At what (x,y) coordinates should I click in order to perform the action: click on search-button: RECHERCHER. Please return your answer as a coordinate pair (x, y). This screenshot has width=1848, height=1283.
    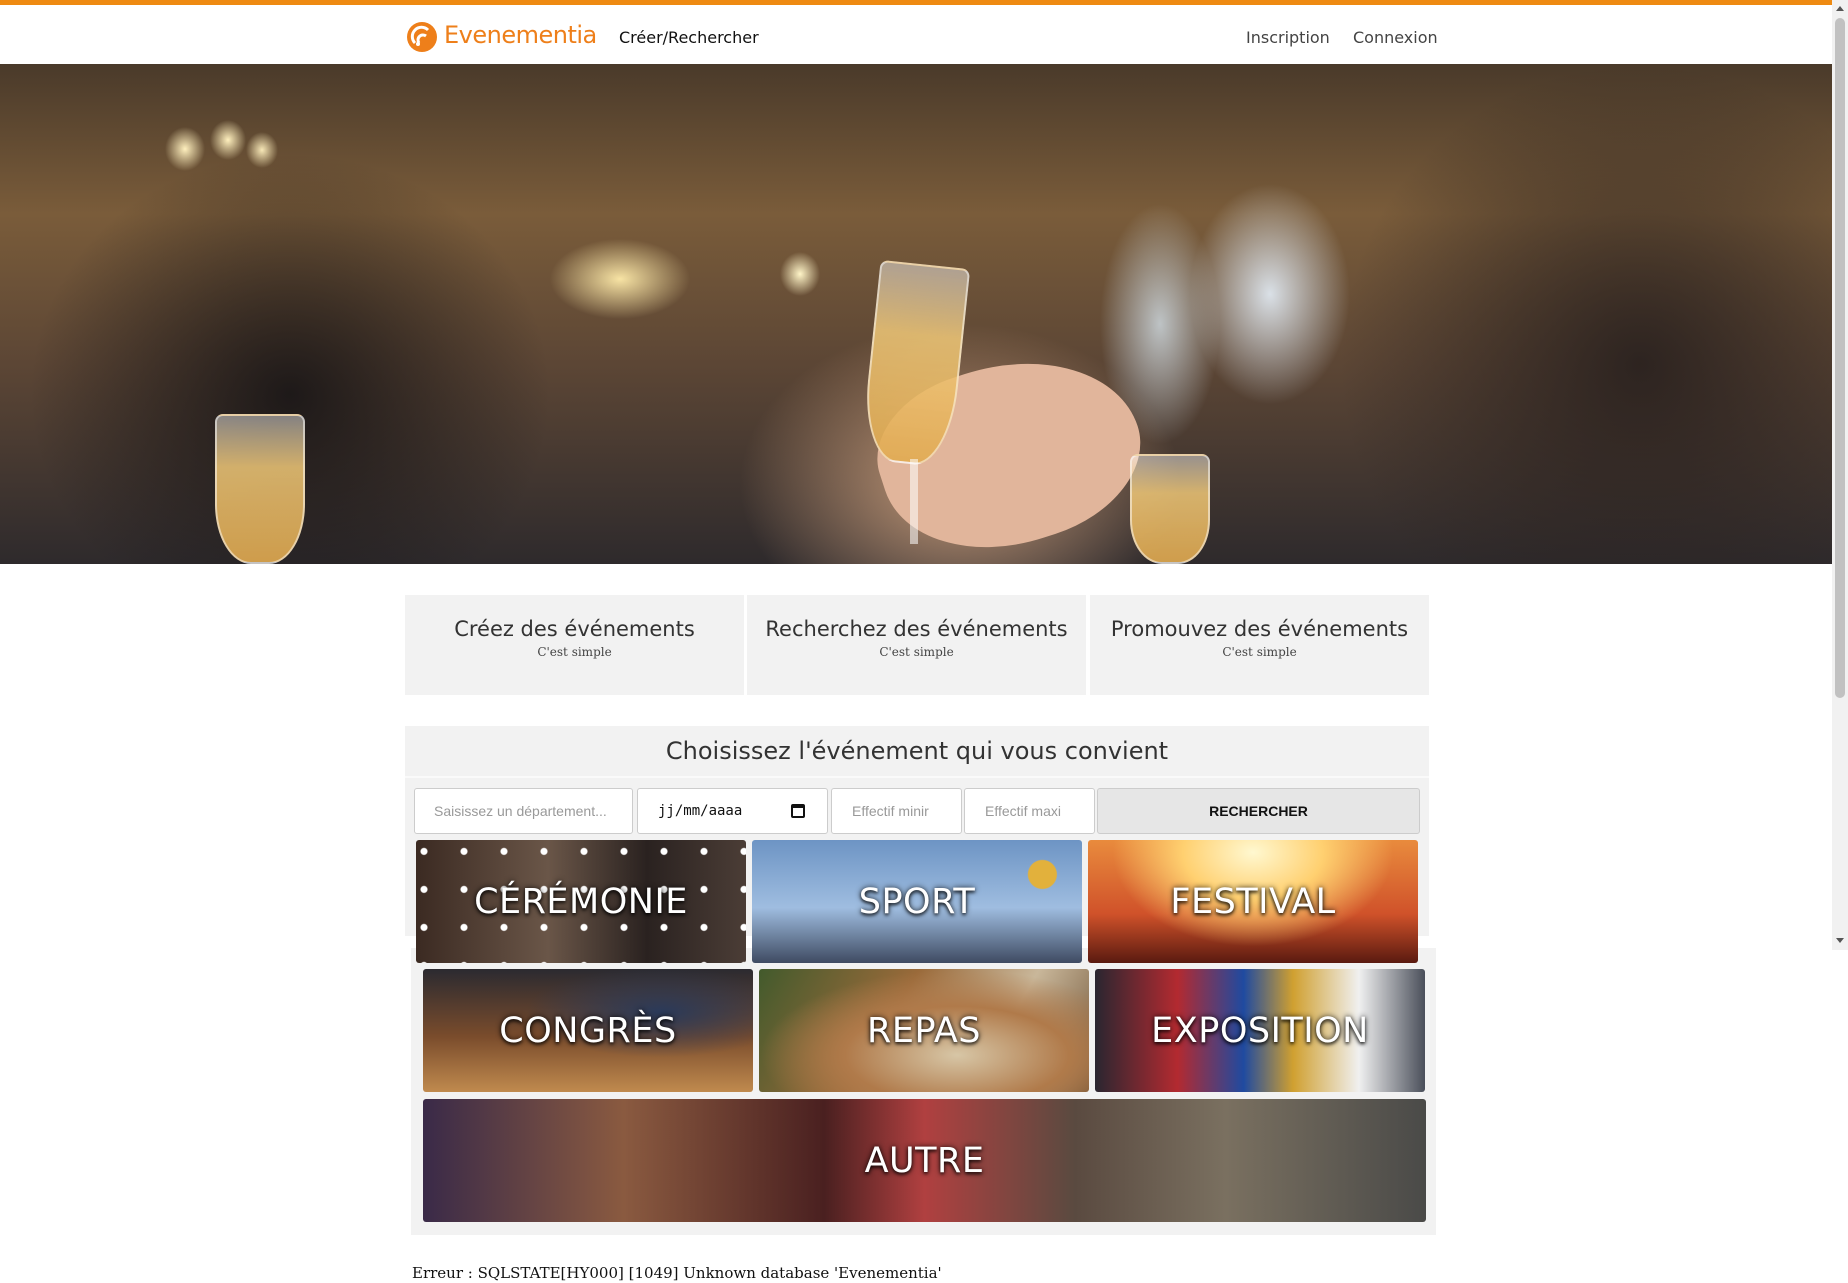
    Looking at the image, I should click on (1258, 811).